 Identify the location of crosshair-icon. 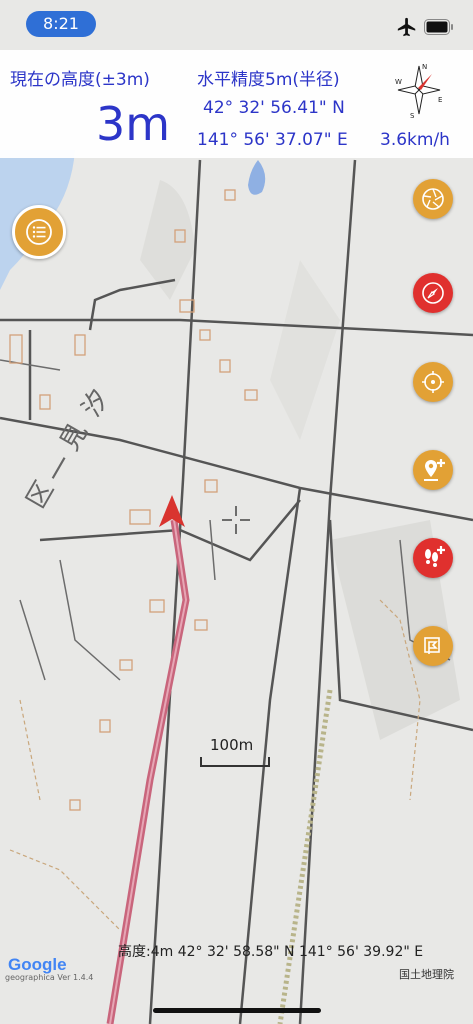
(236, 520).